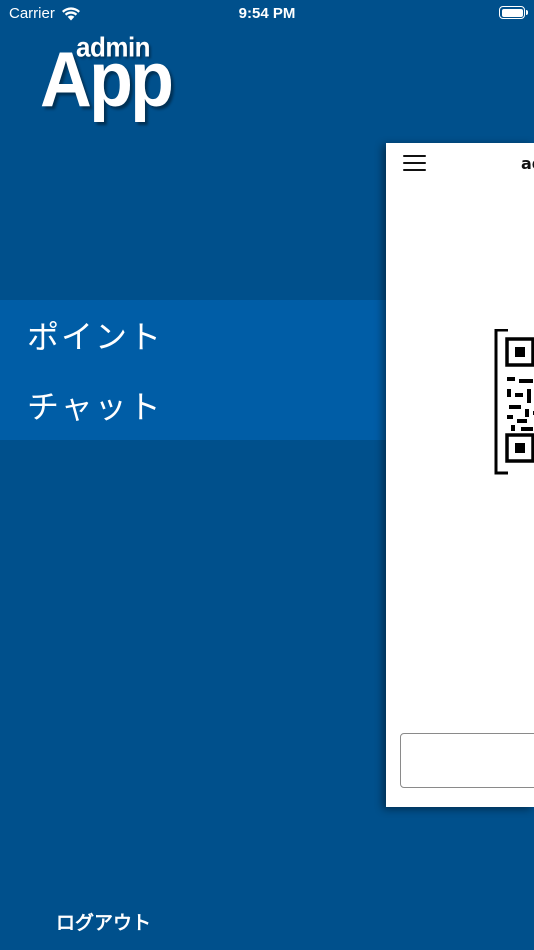 The width and height of the screenshot is (534, 950). I want to click on menu-item-points: ポイント, so click(193, 335).